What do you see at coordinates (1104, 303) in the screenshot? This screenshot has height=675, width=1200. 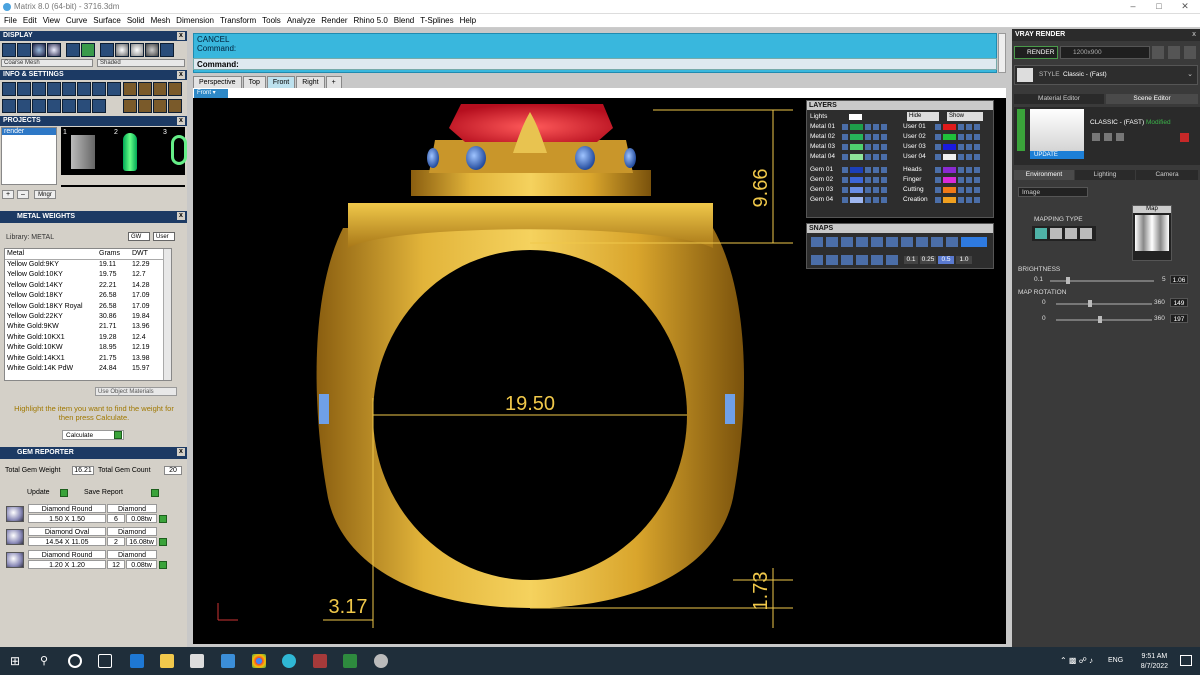 I see `rotation1-slider` at bounding box center [1104, 303].